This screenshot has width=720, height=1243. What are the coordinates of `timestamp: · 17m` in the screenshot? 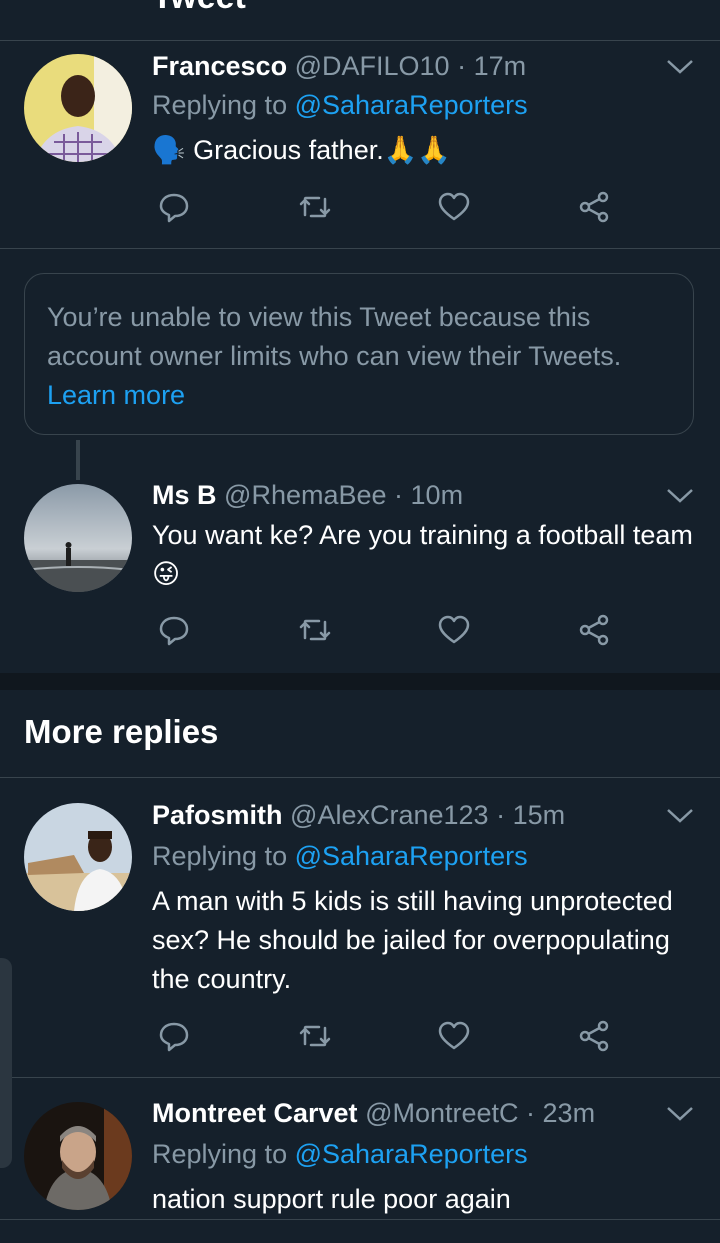 It's located at (492, 66).